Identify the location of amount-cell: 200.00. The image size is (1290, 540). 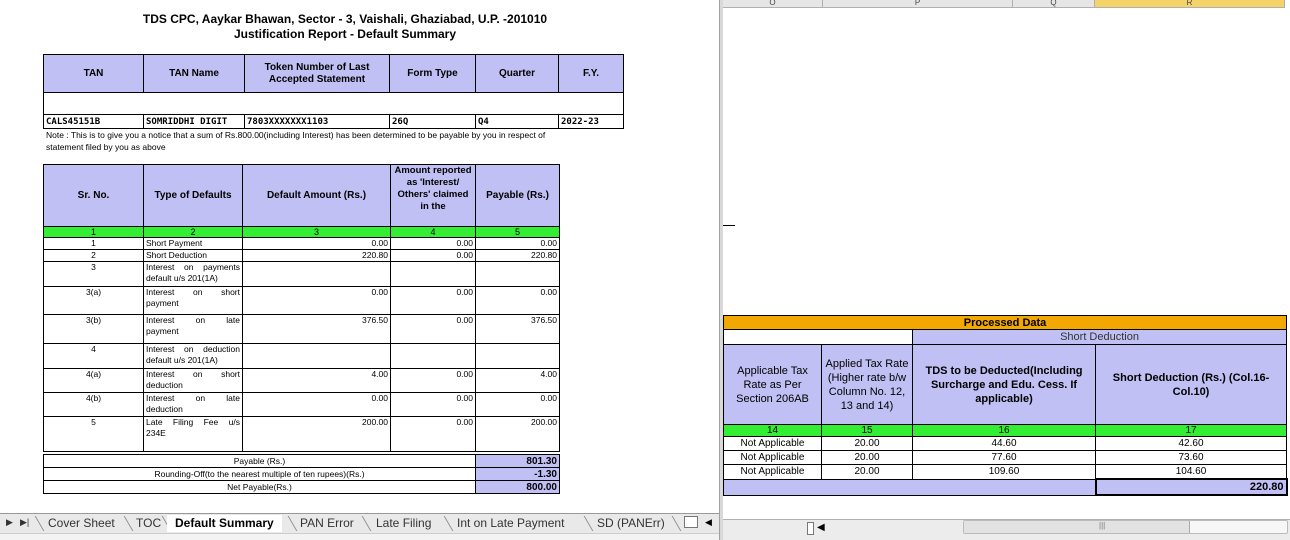
(316, 434).